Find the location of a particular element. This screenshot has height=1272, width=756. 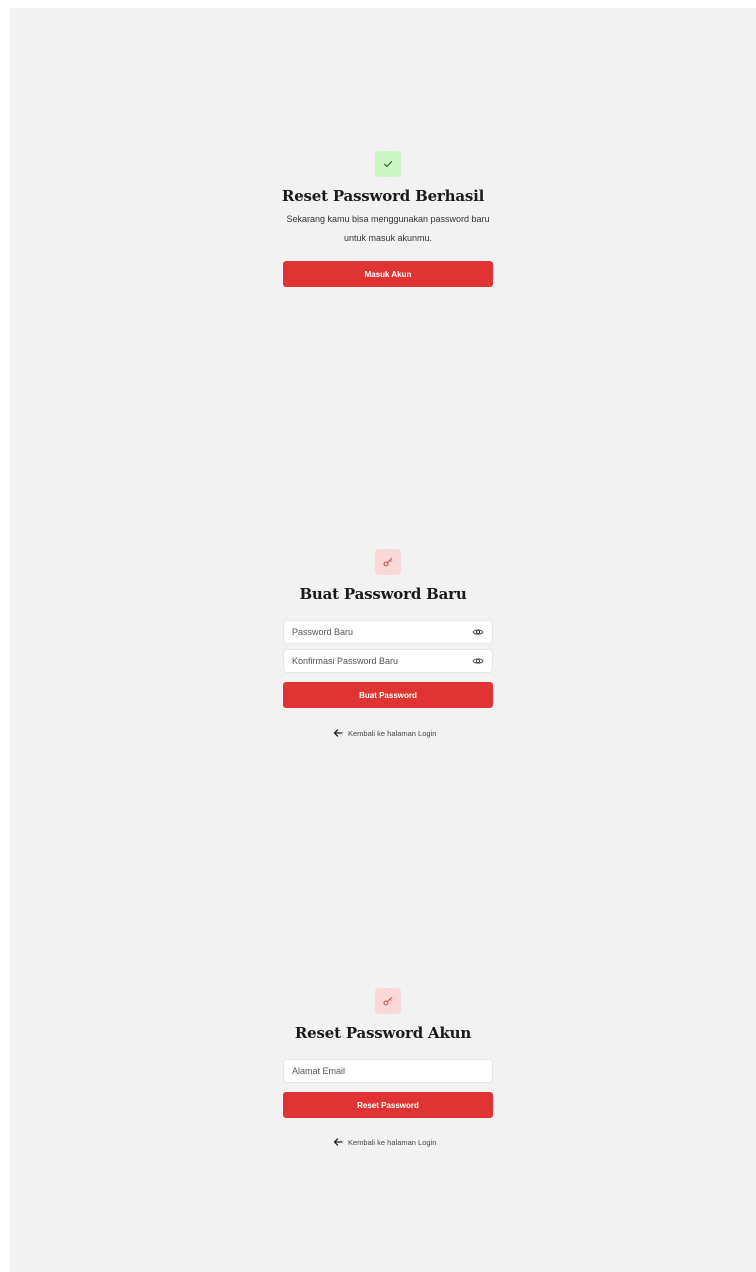

email-input is located at coordinates (388, 1071).